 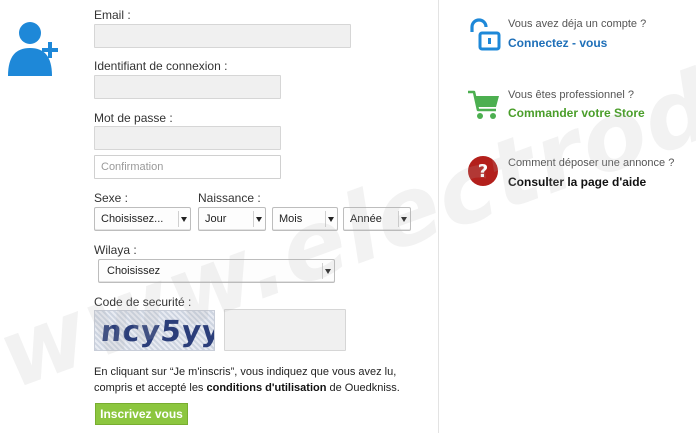 I want to click on help-page-link: Consulter la page d'aide, so click(x=577, y=182).